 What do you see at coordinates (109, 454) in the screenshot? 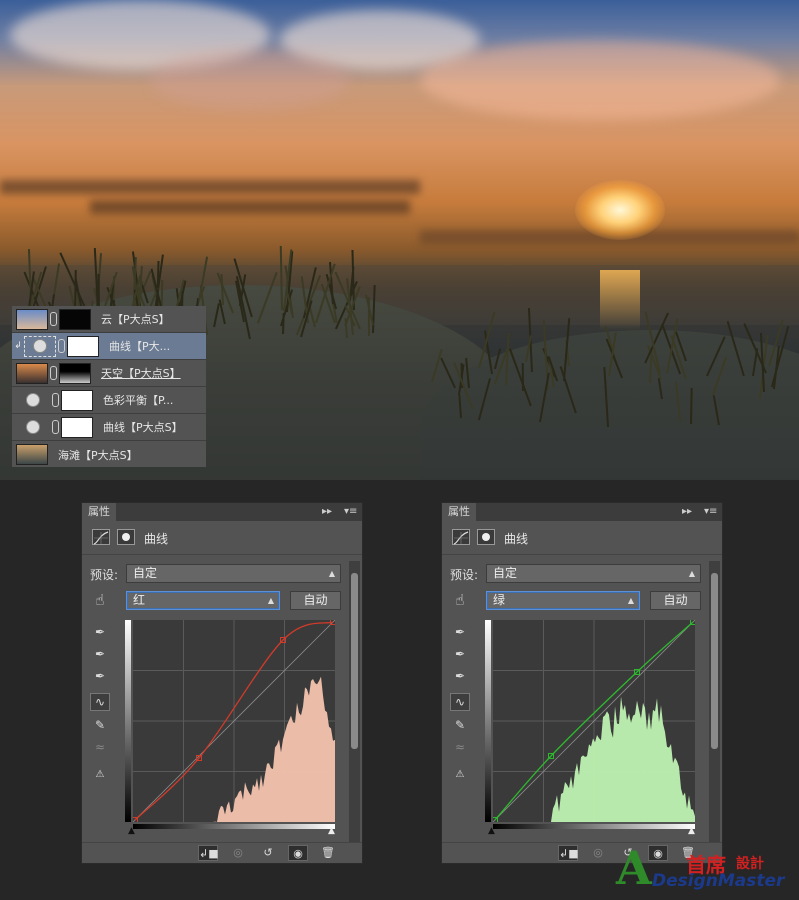
I see `layer-row: 海滩【P大点S】` at bounding box center [109, 454].